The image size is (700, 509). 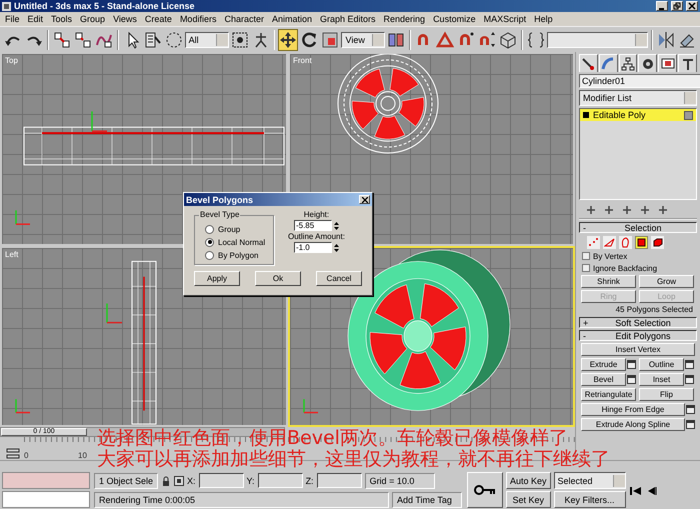 I want to click on checkbox-label: By Vertex, so click(x=610, y=256).